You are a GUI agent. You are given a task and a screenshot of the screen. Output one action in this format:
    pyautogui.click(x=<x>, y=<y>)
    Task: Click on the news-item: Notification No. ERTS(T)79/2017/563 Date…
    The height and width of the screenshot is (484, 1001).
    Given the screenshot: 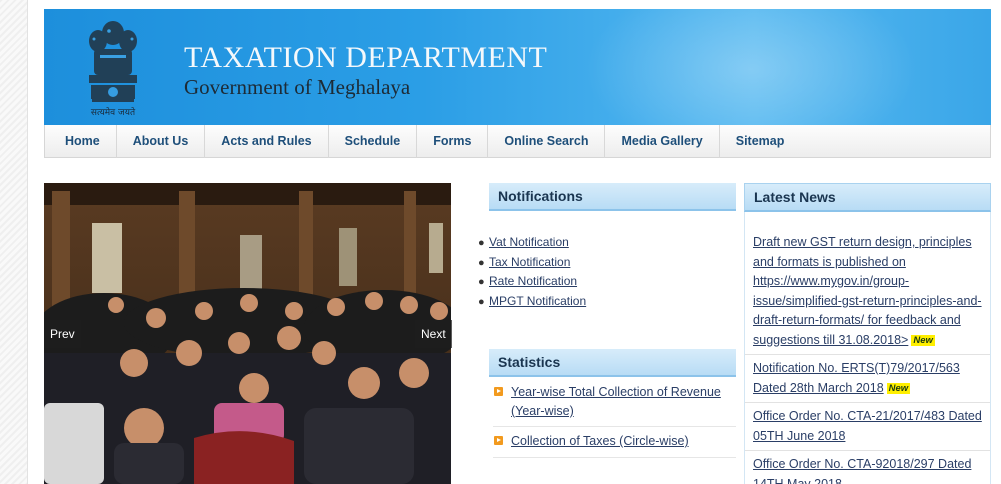 What is the action you would take?
    pyautogui.click(x=867, y=379)
    